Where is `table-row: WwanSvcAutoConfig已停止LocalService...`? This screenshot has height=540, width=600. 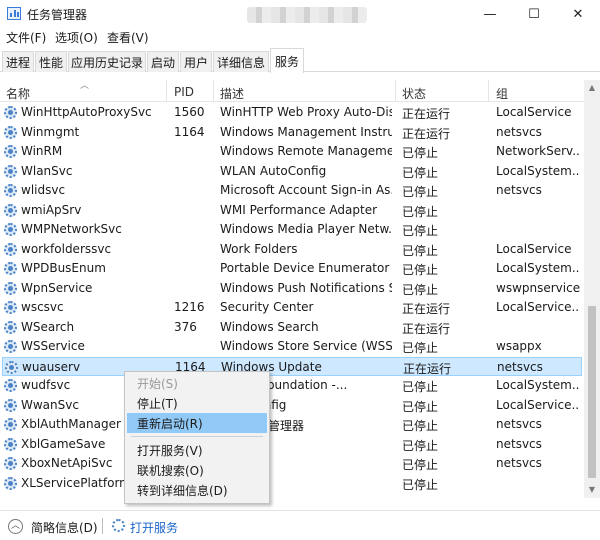 table-row: WwanSvcAutoConfig已停止LocalService... is located at coordinates (292, 406).